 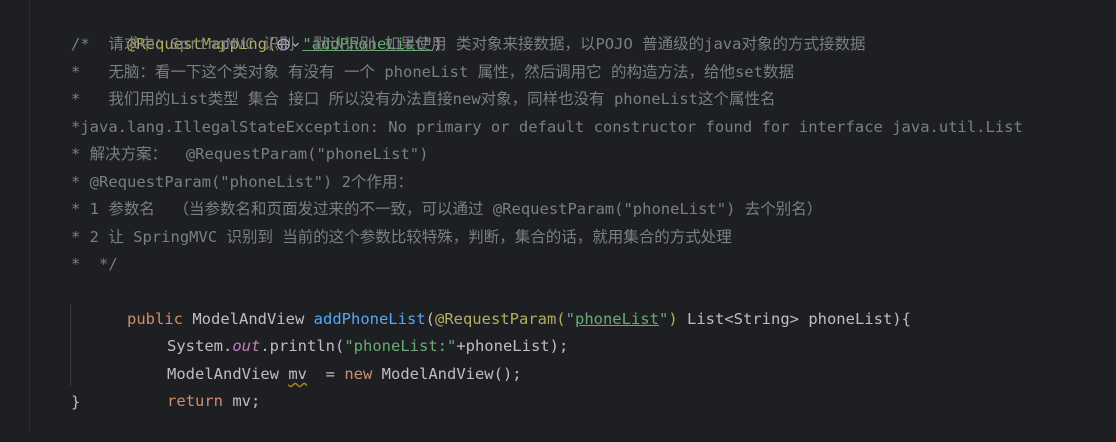 I want to click on comment-line: * */, so click(x=94, y=264).